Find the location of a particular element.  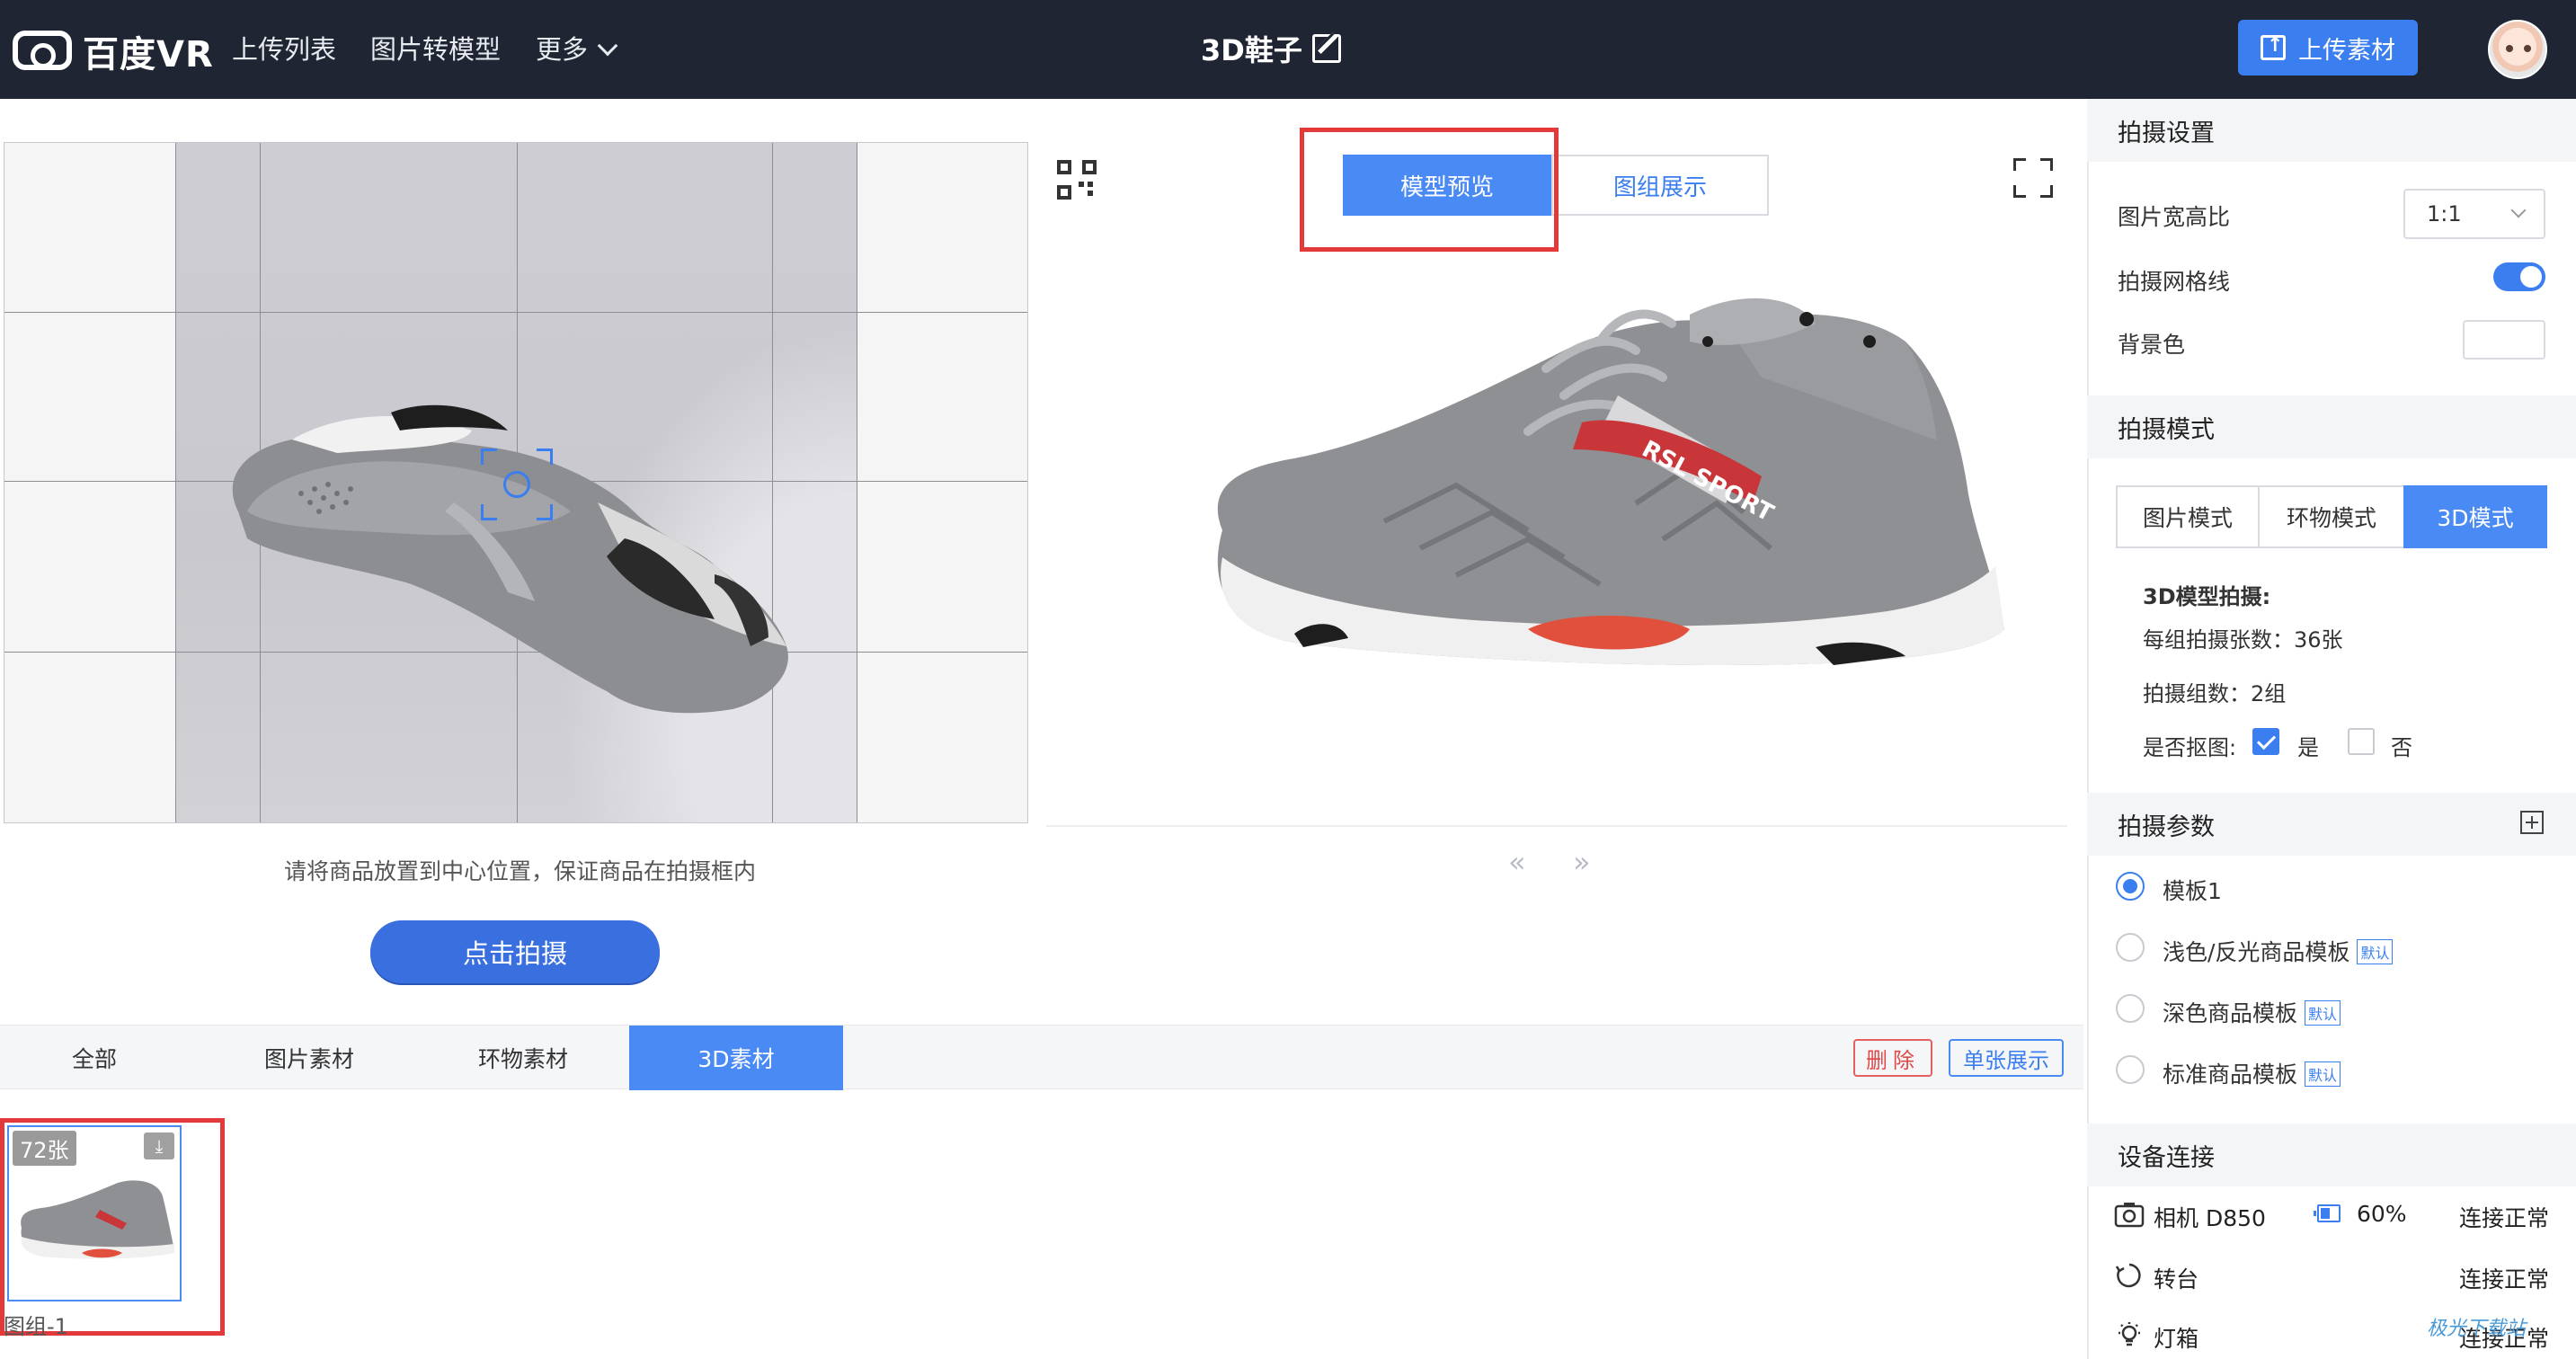

turntable-icon is located at coordinates (2128, 1275).